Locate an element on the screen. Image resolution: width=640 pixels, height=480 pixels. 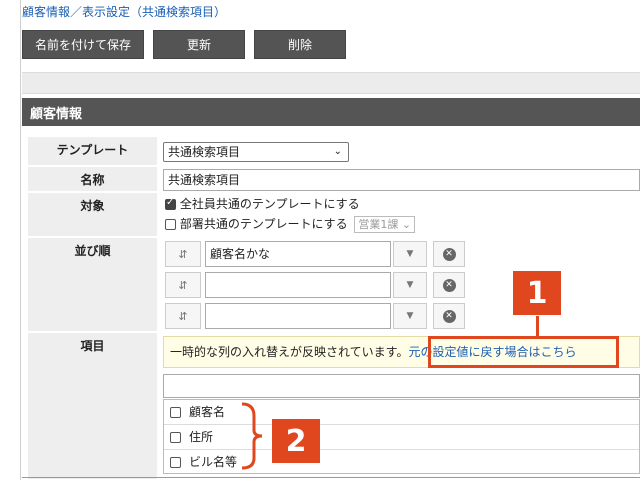
sort-clear-button-2: ✕ is located at coordinates (449, 285).